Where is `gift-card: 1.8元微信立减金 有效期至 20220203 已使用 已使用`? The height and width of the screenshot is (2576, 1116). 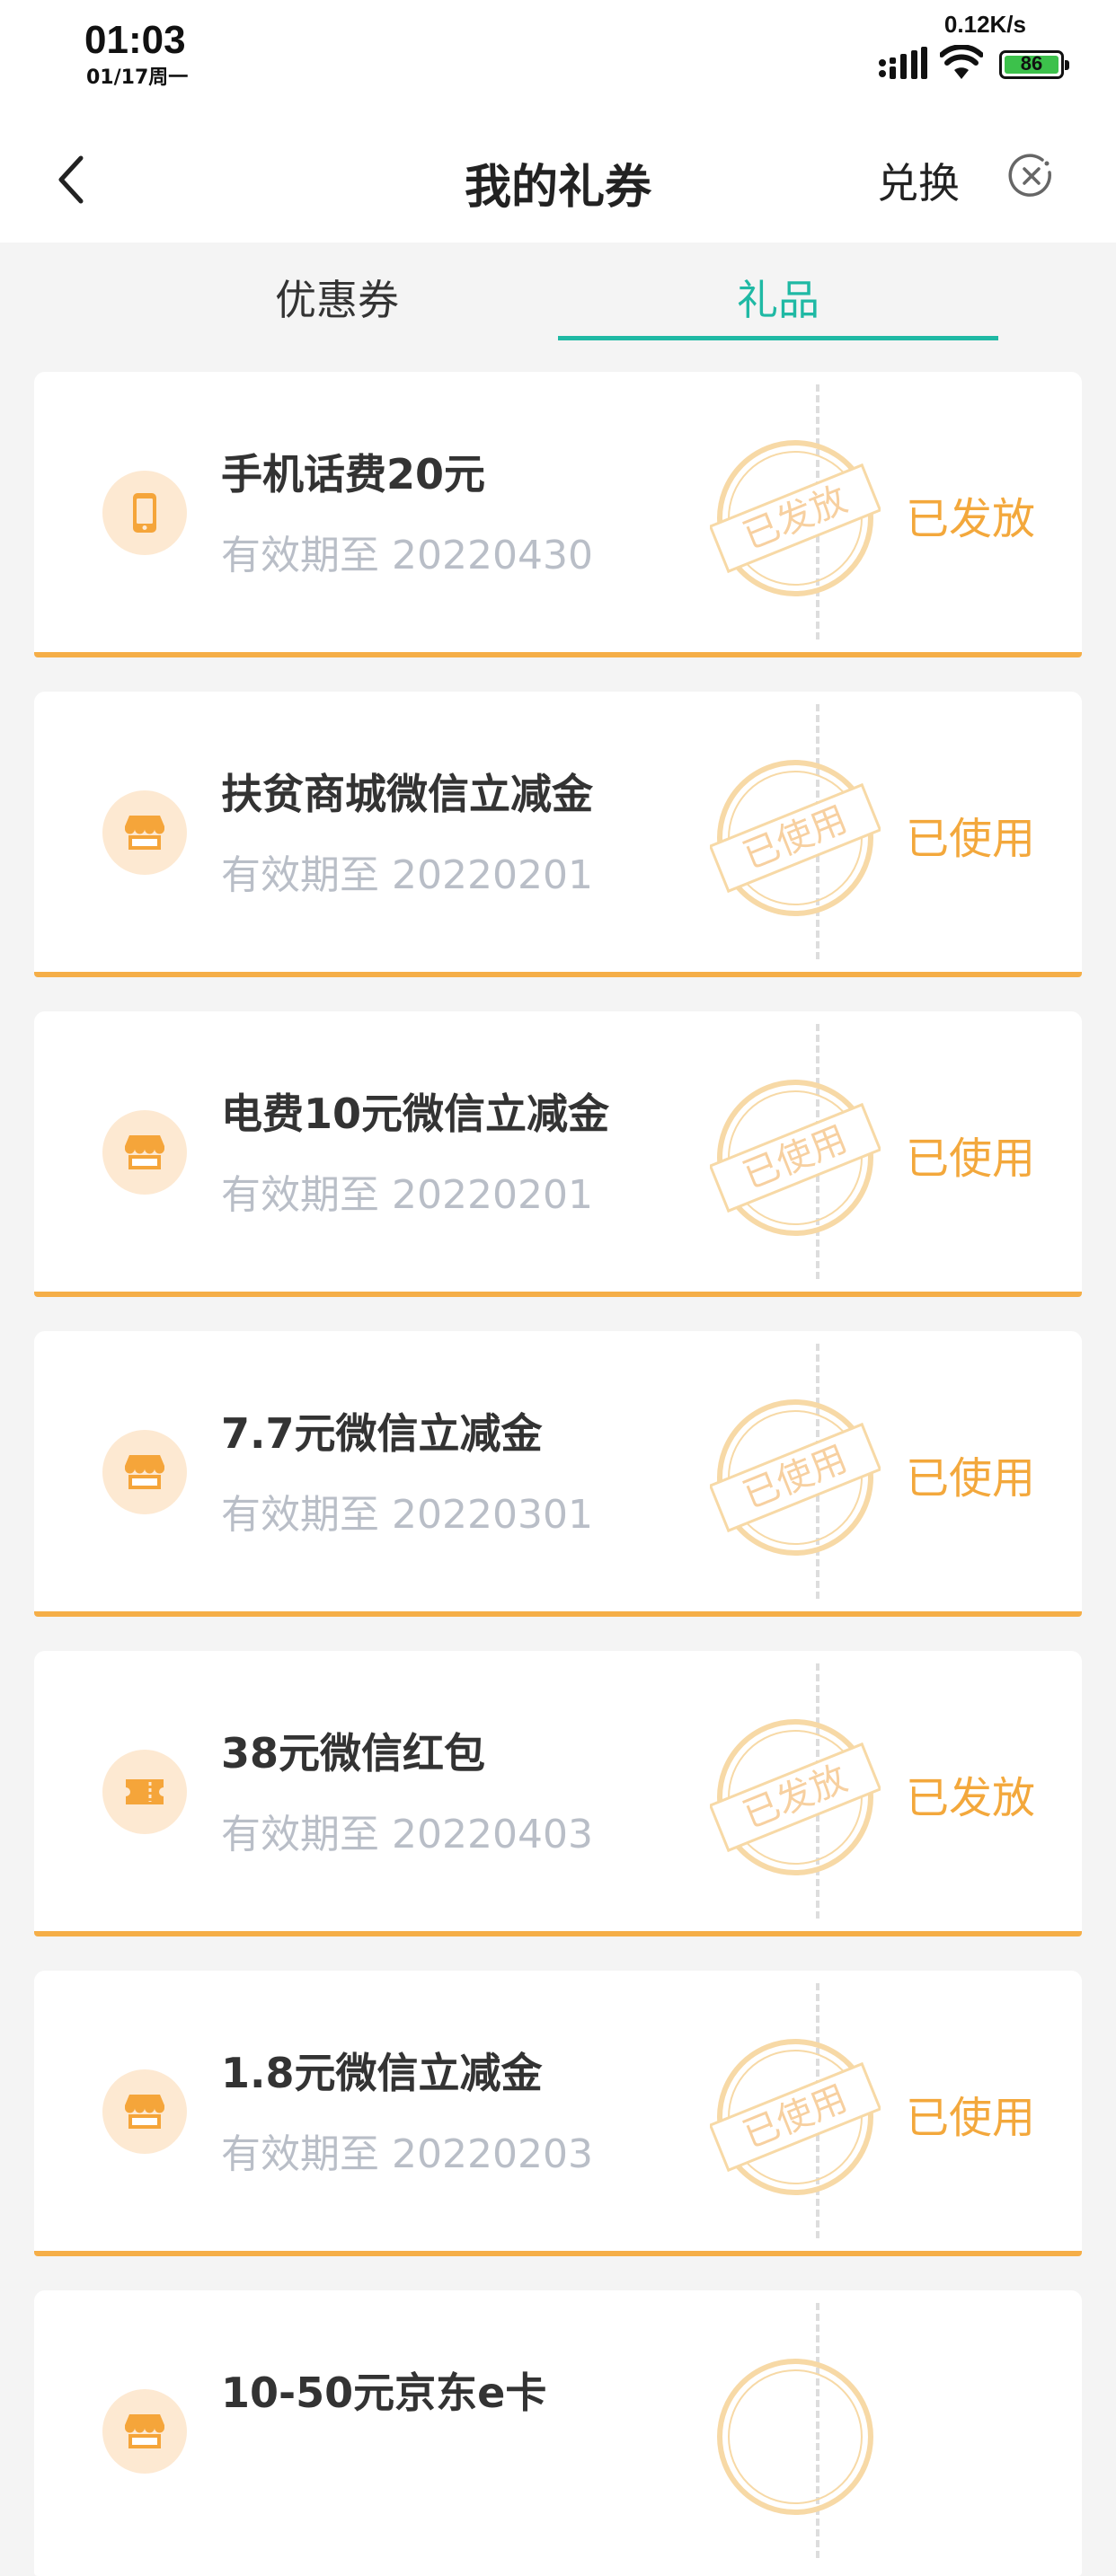
gift-card: 1.8元微信立减金 有效期至 20220203 已使用 已使用 is located at coordinates (558, 2113).